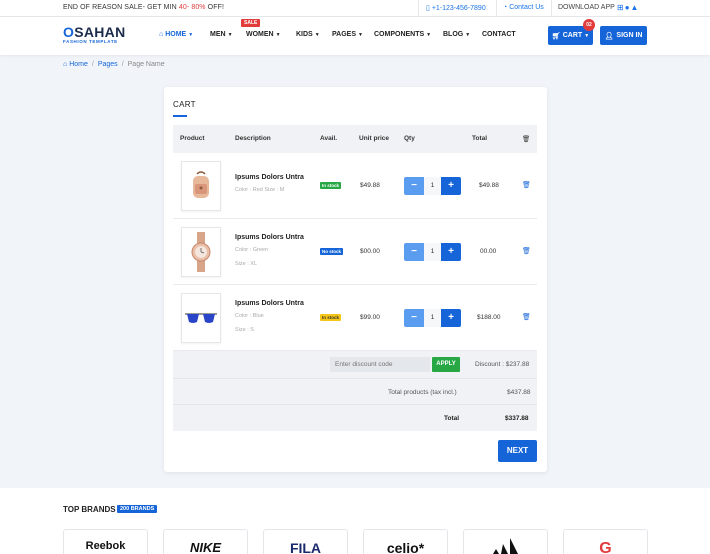  Describe the element at coordinates (480, 138) in the screenshot. I see `col-total: Total` at that location.